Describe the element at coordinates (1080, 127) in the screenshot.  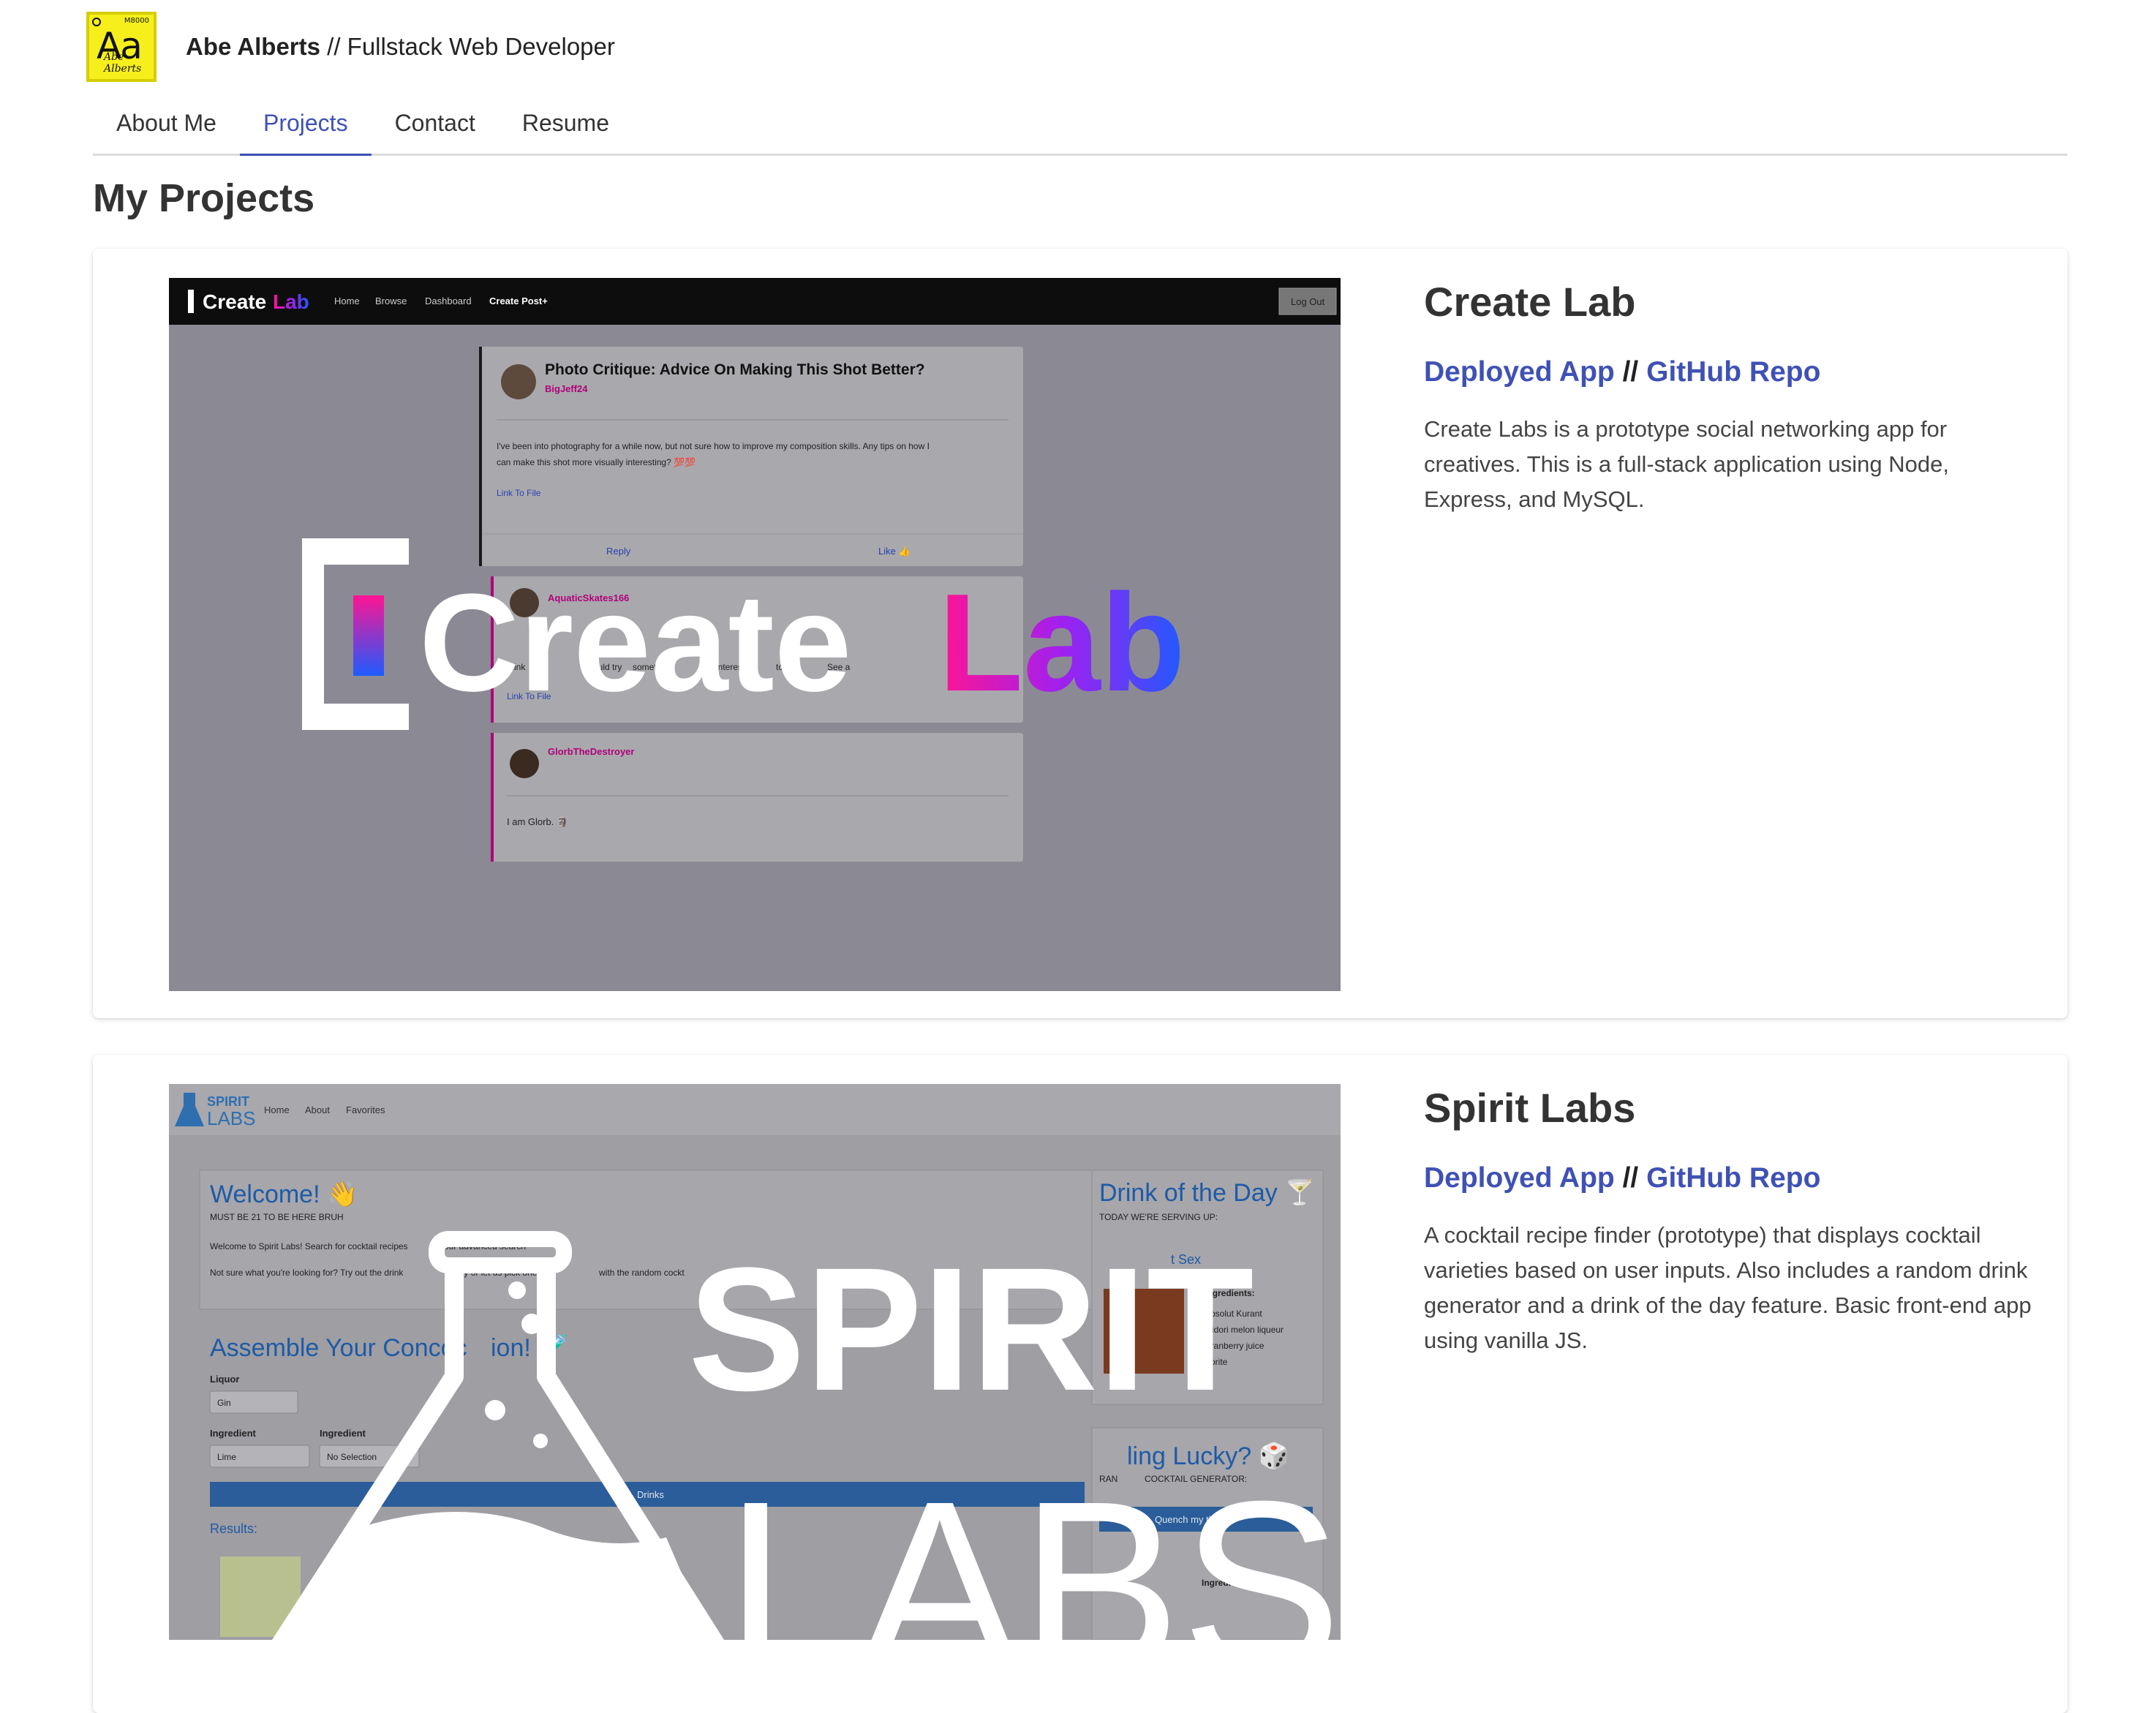
I see `main-nav: About Me Projects Contact Resume` at that location.